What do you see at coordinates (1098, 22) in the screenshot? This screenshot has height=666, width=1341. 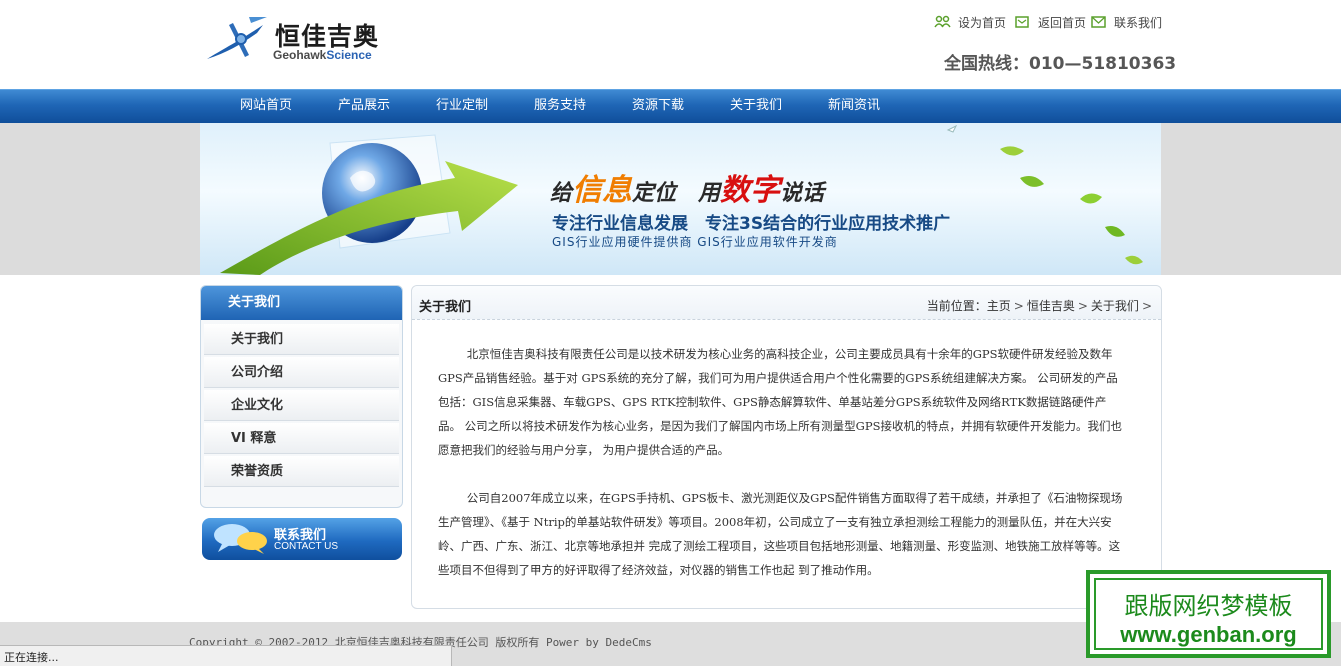 I see `mail-icon` at bounding box center [1098, 22].